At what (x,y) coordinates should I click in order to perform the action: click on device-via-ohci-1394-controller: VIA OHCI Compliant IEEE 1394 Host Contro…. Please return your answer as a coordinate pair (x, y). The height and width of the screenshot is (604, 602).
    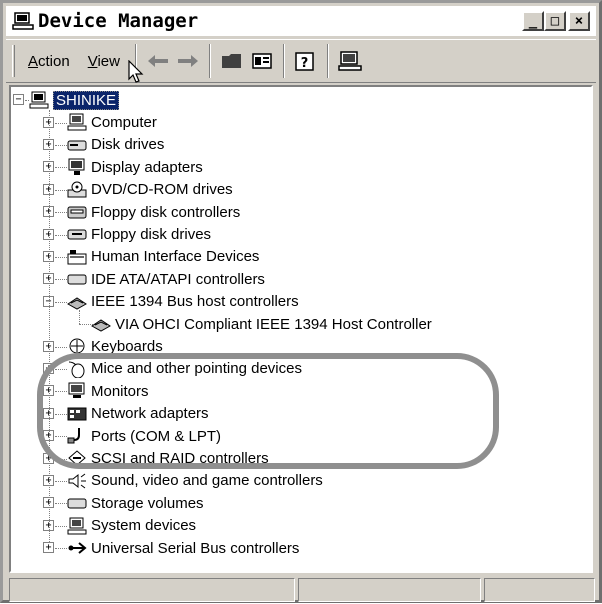
    Looking at the image, I should click on (261, 324).